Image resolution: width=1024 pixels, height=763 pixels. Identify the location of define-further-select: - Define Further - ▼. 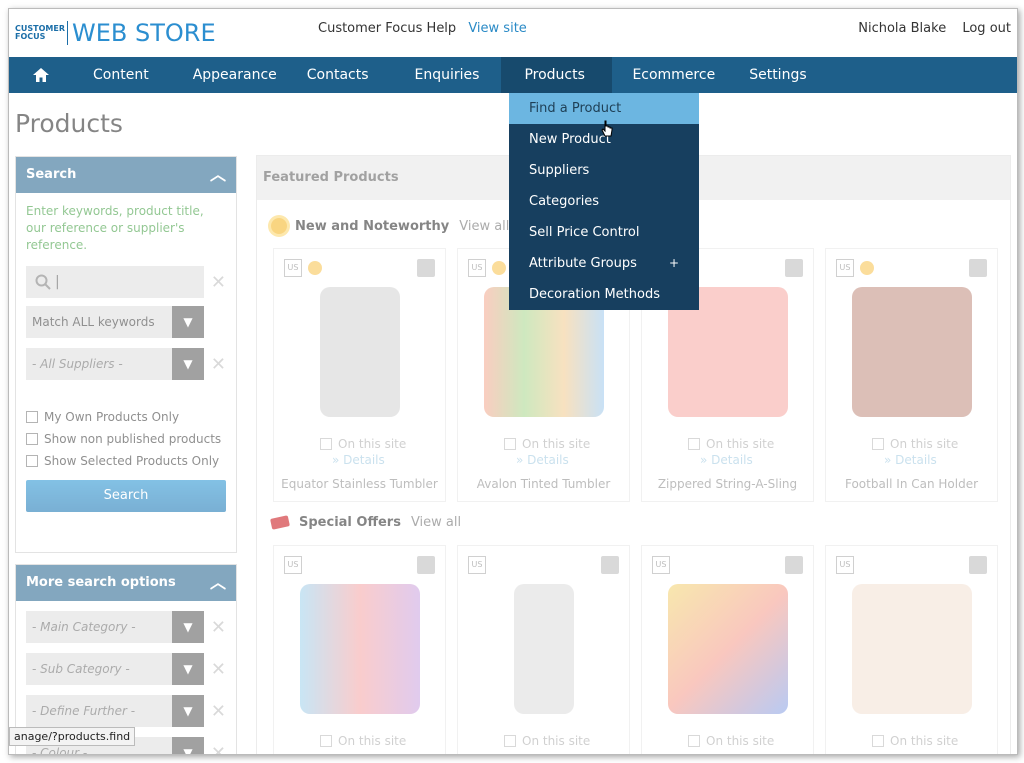
(115, 711).